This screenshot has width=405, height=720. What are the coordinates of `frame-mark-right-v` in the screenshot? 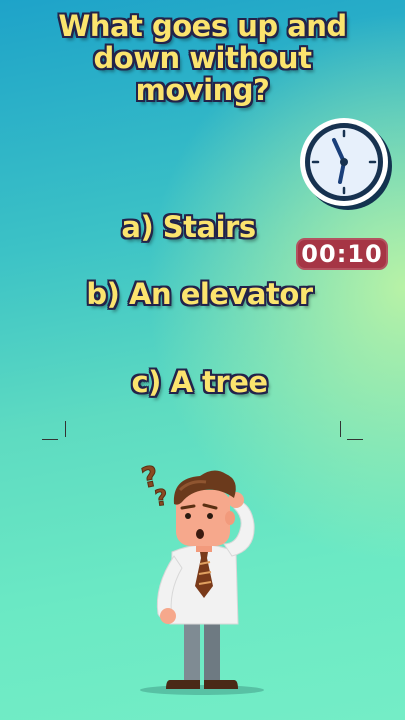 It's located at (340, 429).